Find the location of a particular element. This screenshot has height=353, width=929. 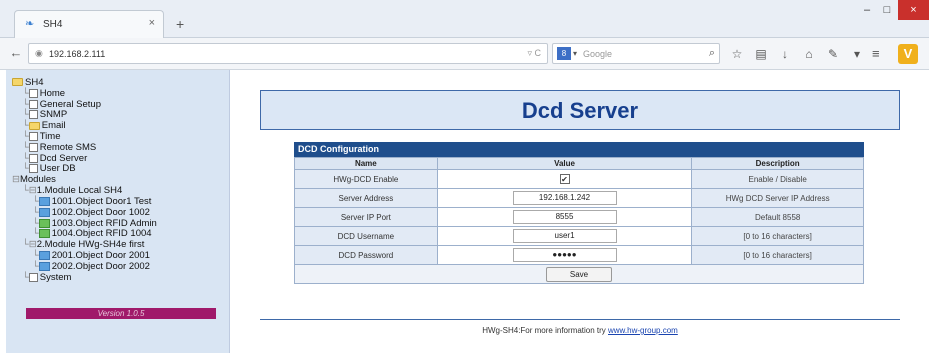

tree-item: SH4 is located at coordinates (84, 83).